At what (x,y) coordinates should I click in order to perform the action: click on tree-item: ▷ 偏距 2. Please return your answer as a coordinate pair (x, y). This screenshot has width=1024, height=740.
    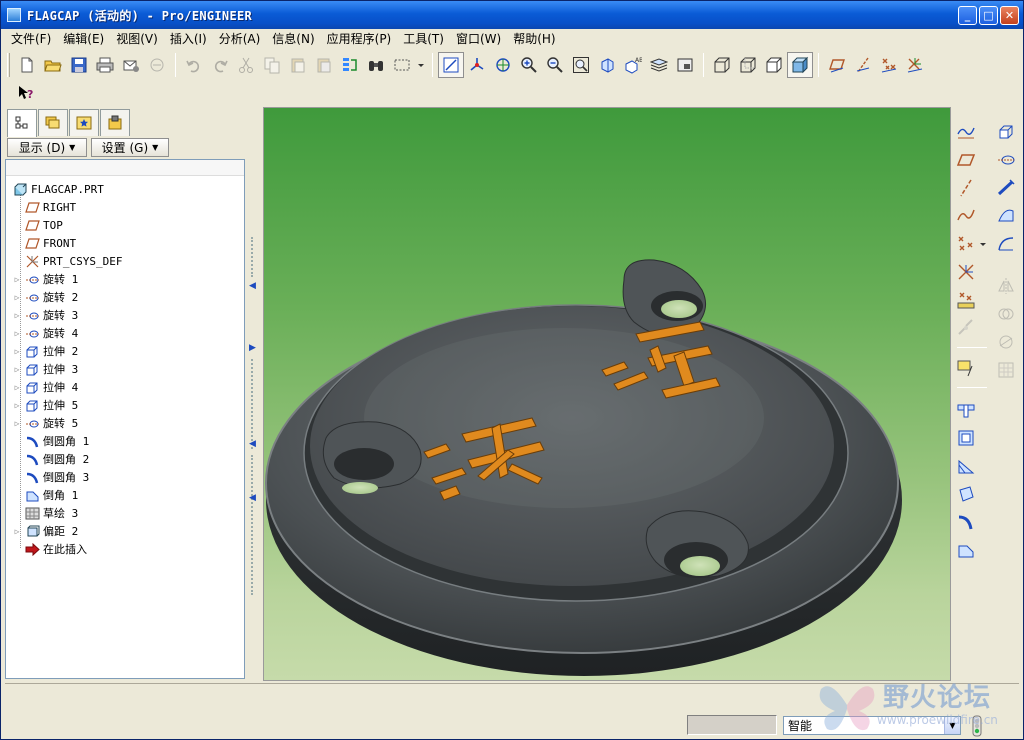
    Looking at the image, I should click on (45, 531).